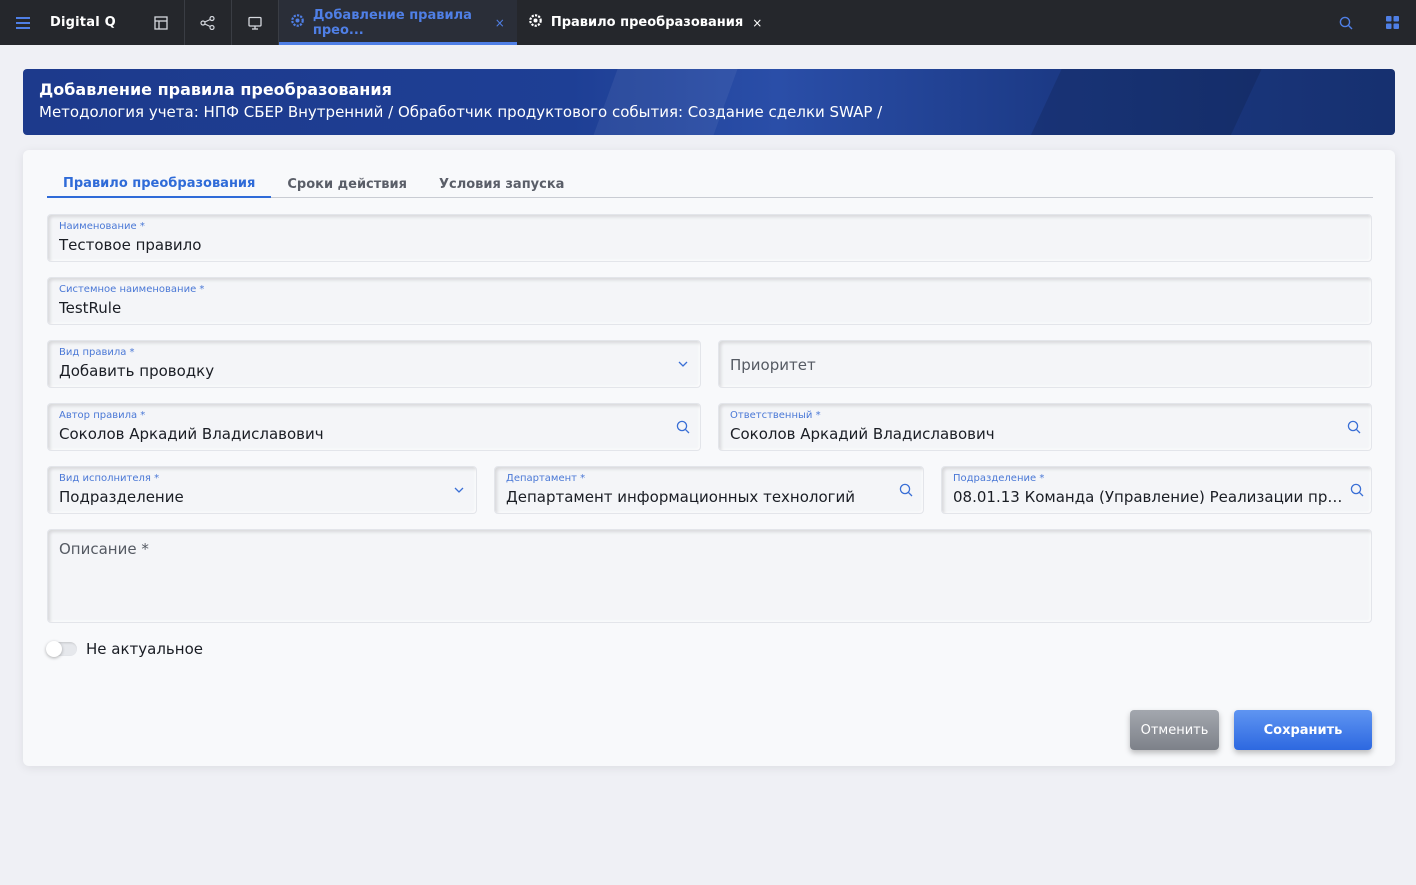  What do you see at coordinates (255, 22) in the screenshot?
I see `monitor-icon` at bounding box center [255, 22].